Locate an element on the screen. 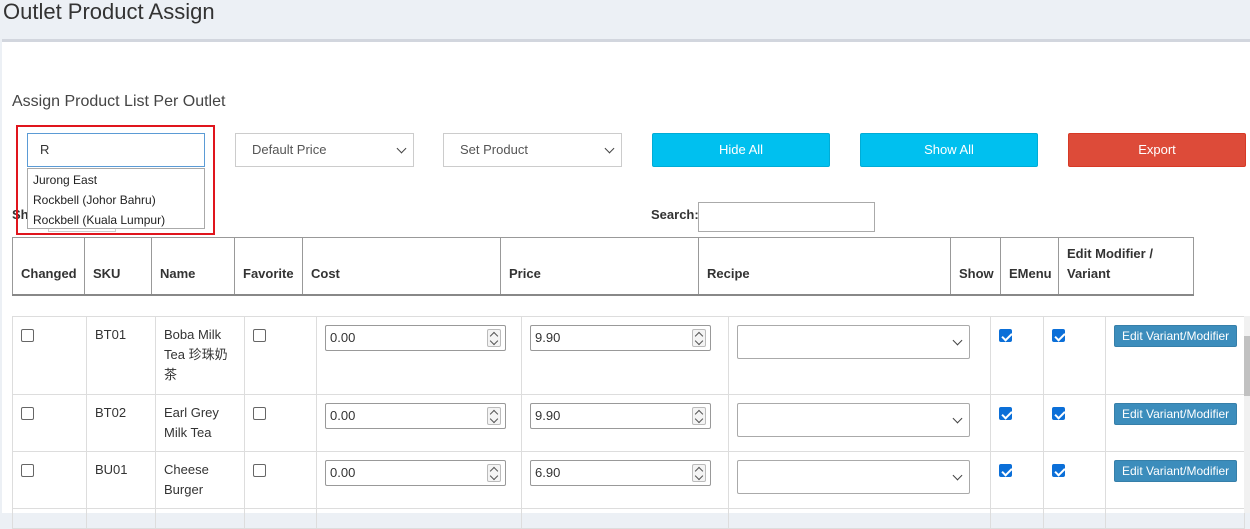 The width and height of the screenshot is (1250, 529). table-row is located at coordinates (628, 518).